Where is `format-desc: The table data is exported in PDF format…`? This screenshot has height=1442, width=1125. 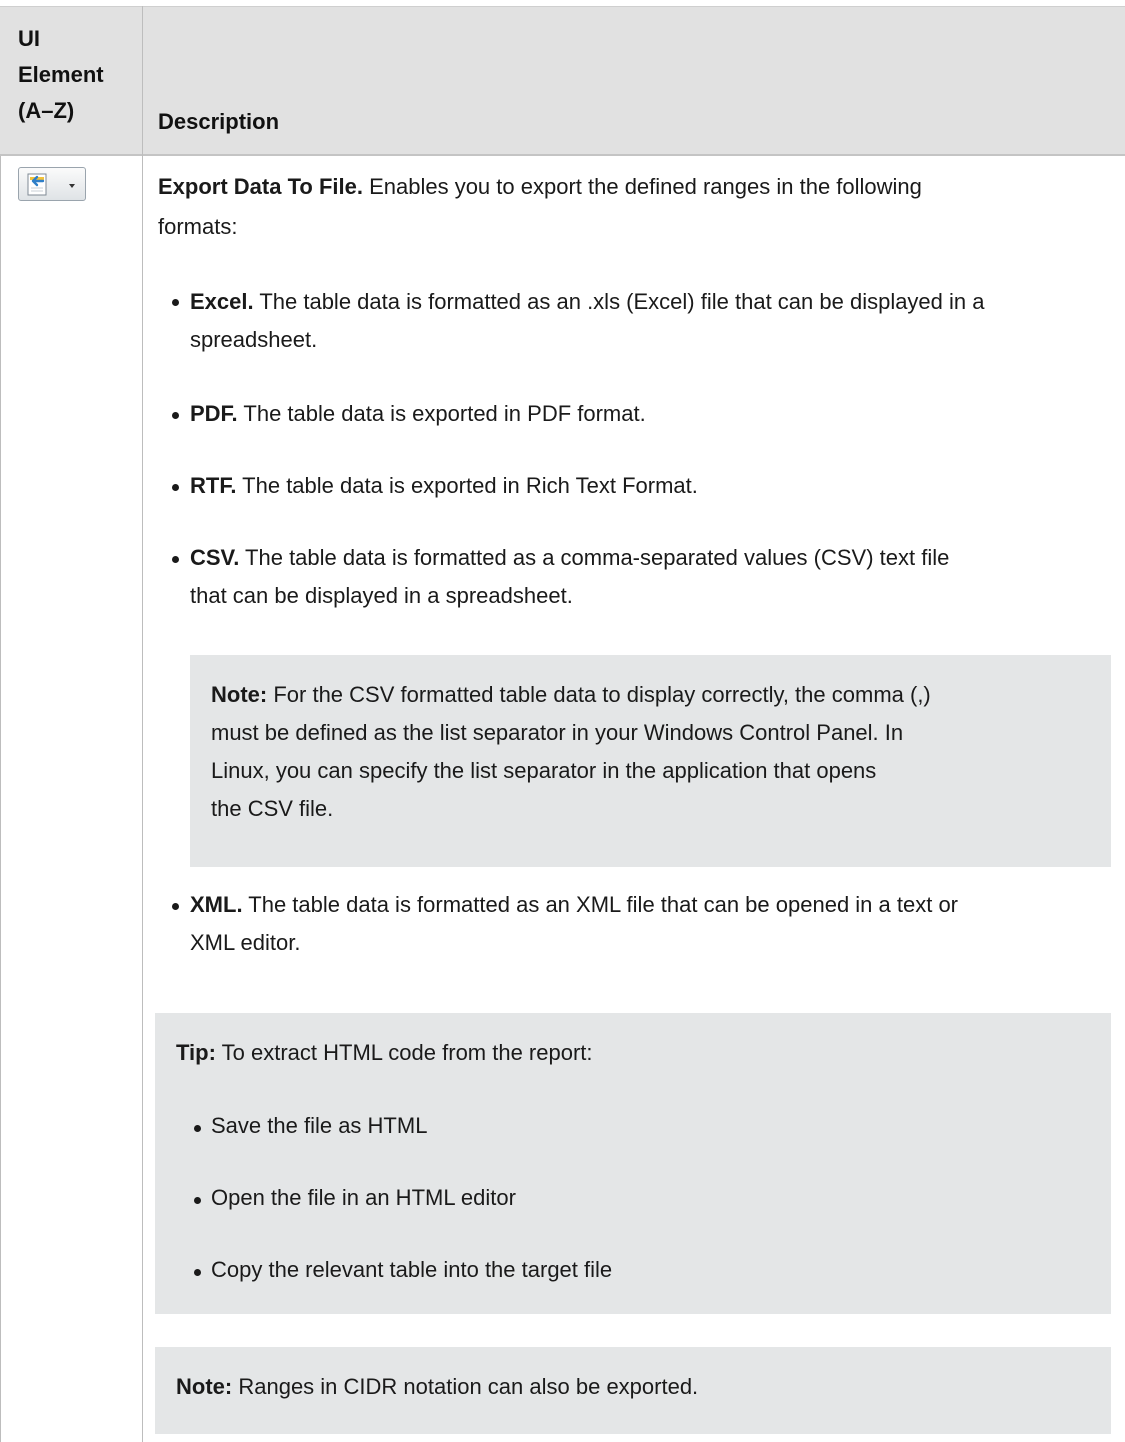 format-desc: The table data is exported in PDF format… is located at coordinates (444, 413).